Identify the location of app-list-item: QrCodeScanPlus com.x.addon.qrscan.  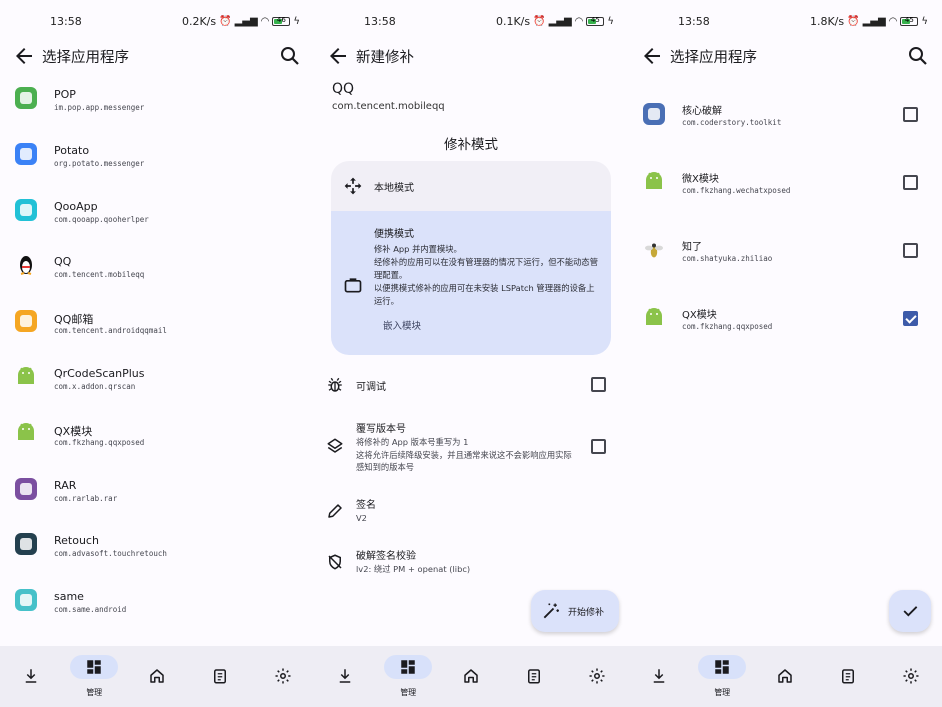
(157, 379).